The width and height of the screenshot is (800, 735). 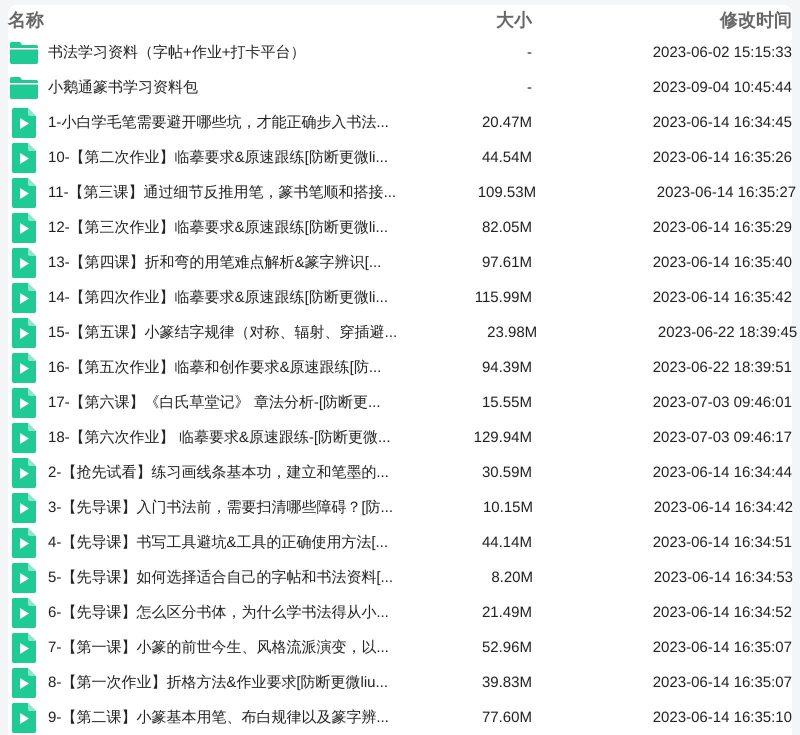 What do you see at coordinates (507, 262) in the screenshot?
I see `file-size: 97.61M` at bounding box center [507, 262].